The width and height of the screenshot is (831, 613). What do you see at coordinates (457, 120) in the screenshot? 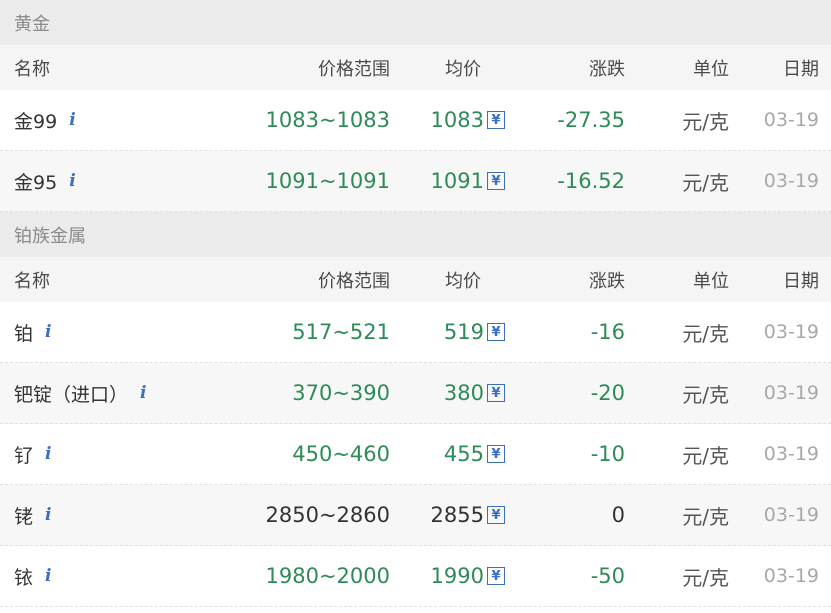
I see `avg-price: 1083` at bounding box center [457, 120].